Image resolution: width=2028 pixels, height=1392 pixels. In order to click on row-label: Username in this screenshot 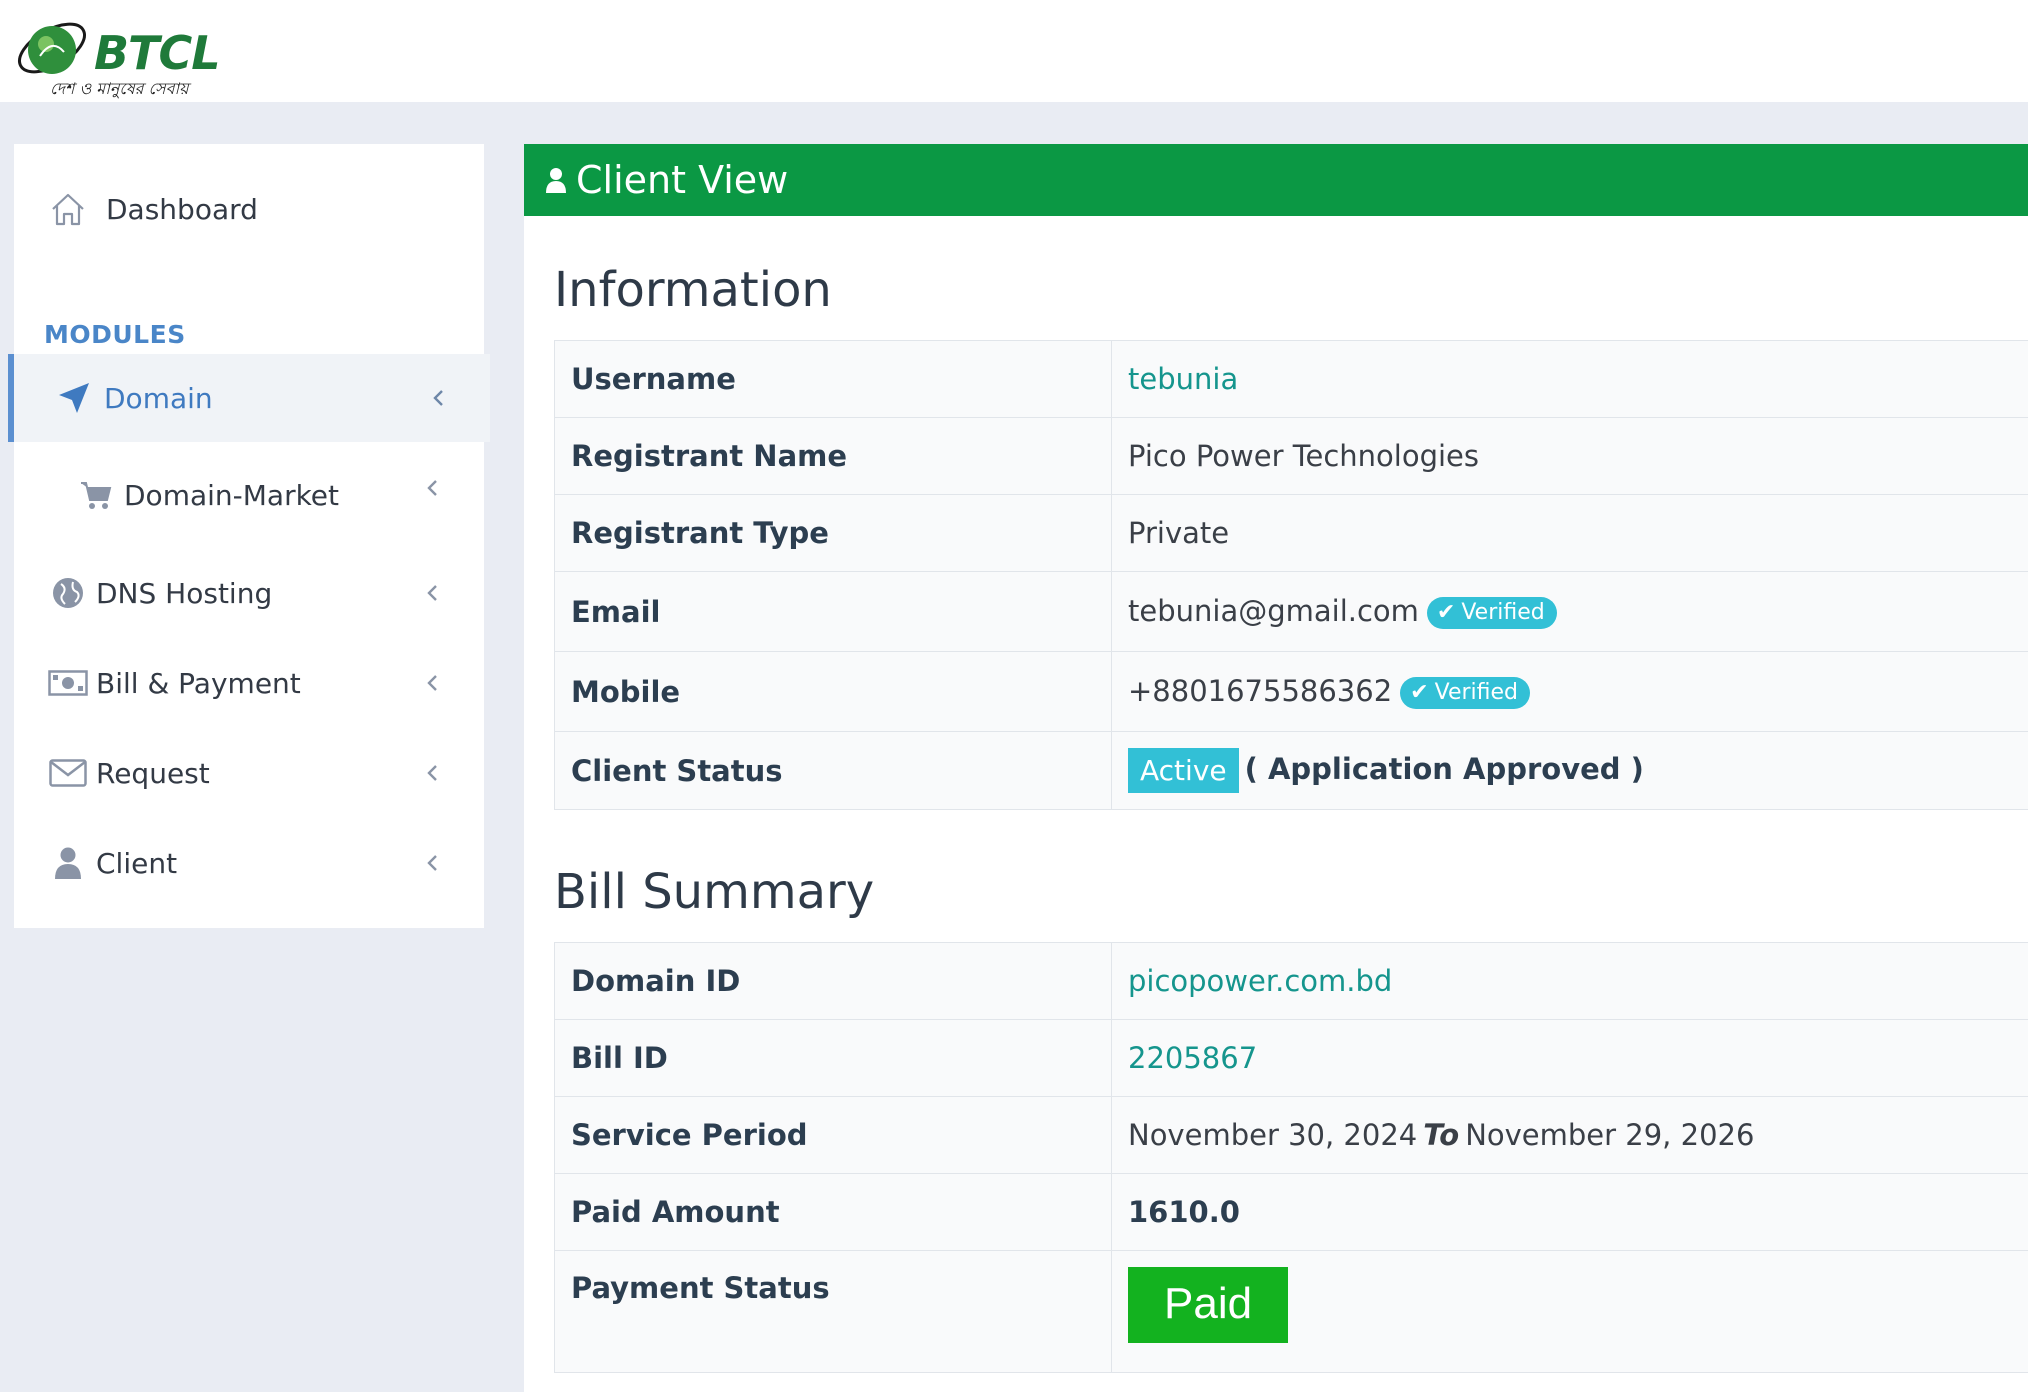, I will do `click(833, 379)`.